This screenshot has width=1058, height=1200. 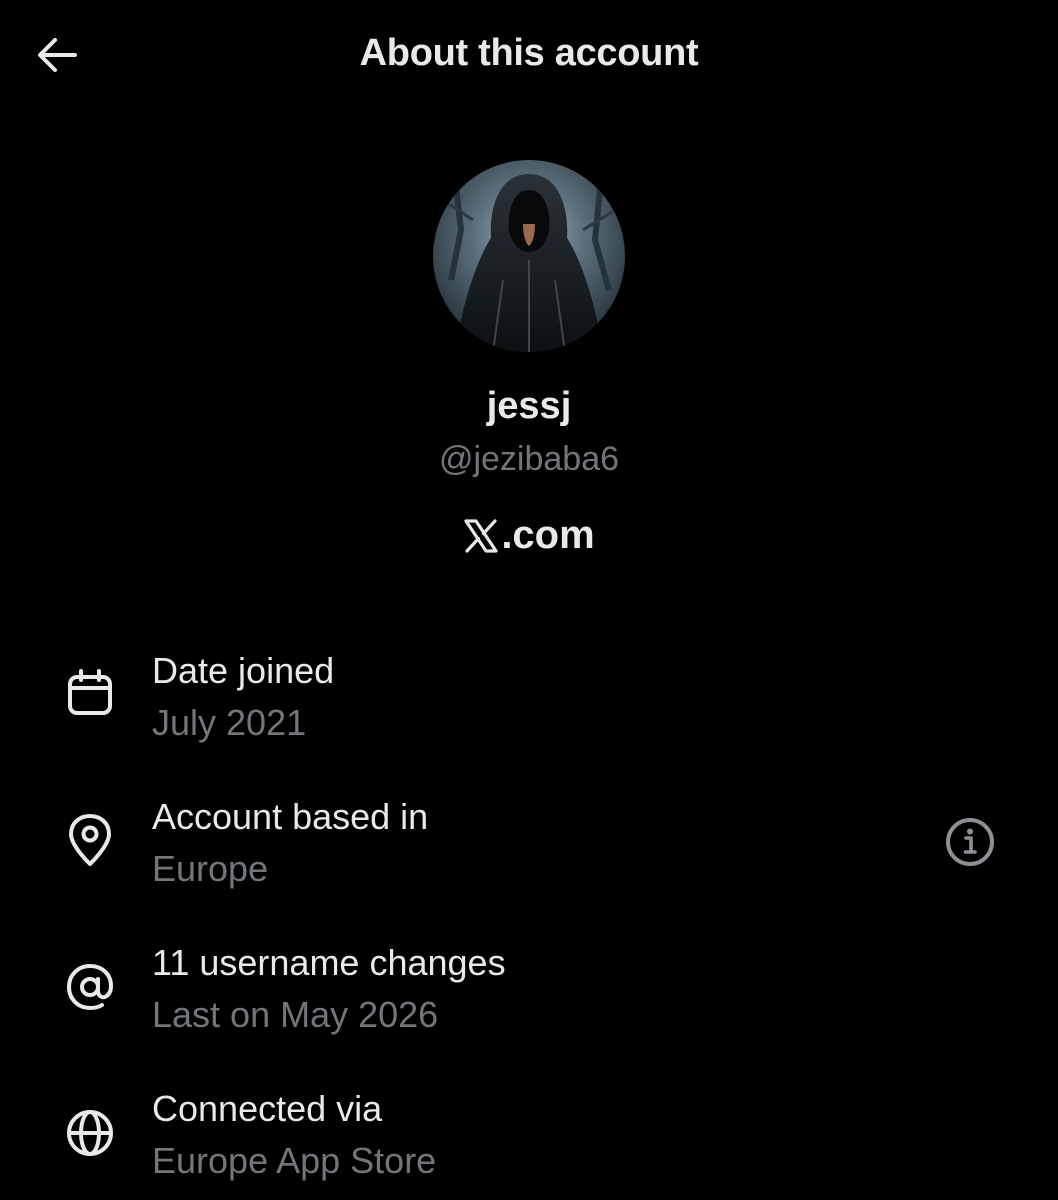 I want to click on detail-label: Account based in, so click(x=290, y=816).